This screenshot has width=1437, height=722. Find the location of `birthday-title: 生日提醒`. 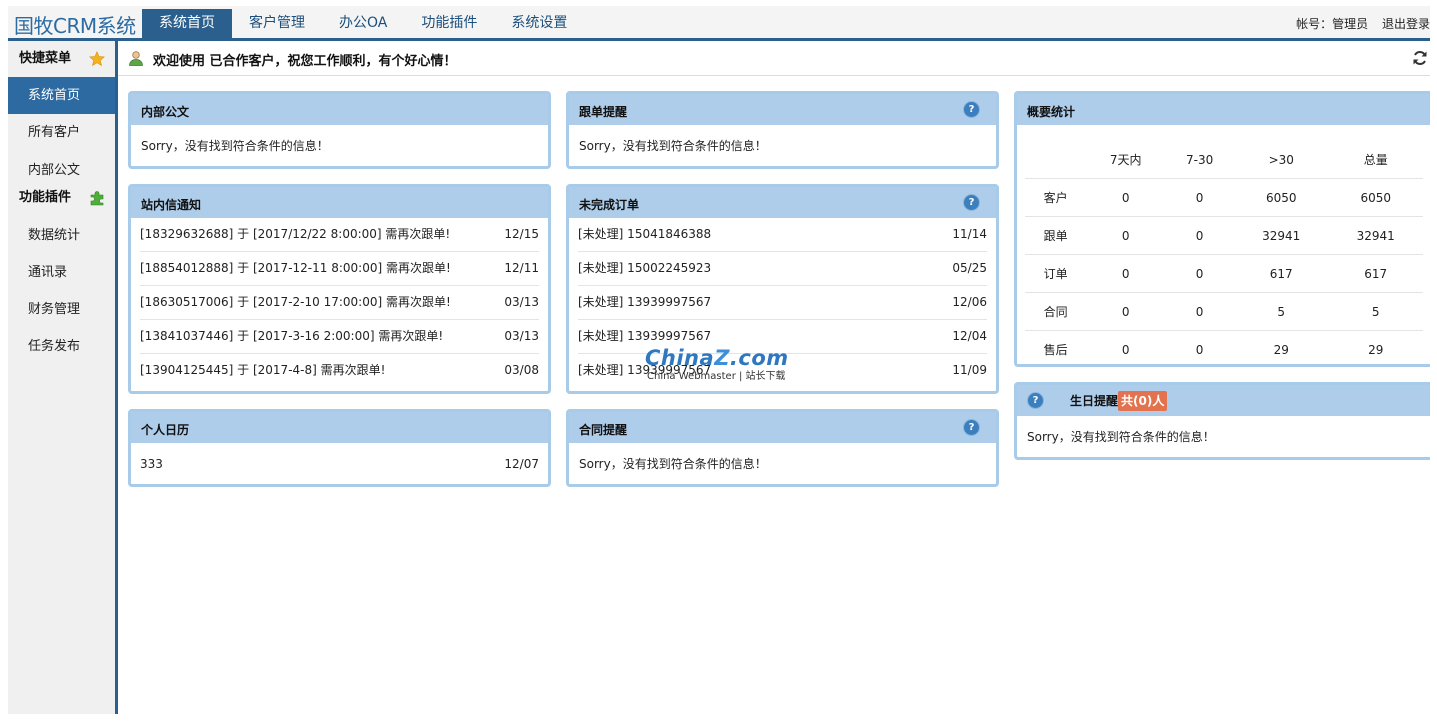

birthday-title: 生日提醒 is located at coordinates (1094, 401).